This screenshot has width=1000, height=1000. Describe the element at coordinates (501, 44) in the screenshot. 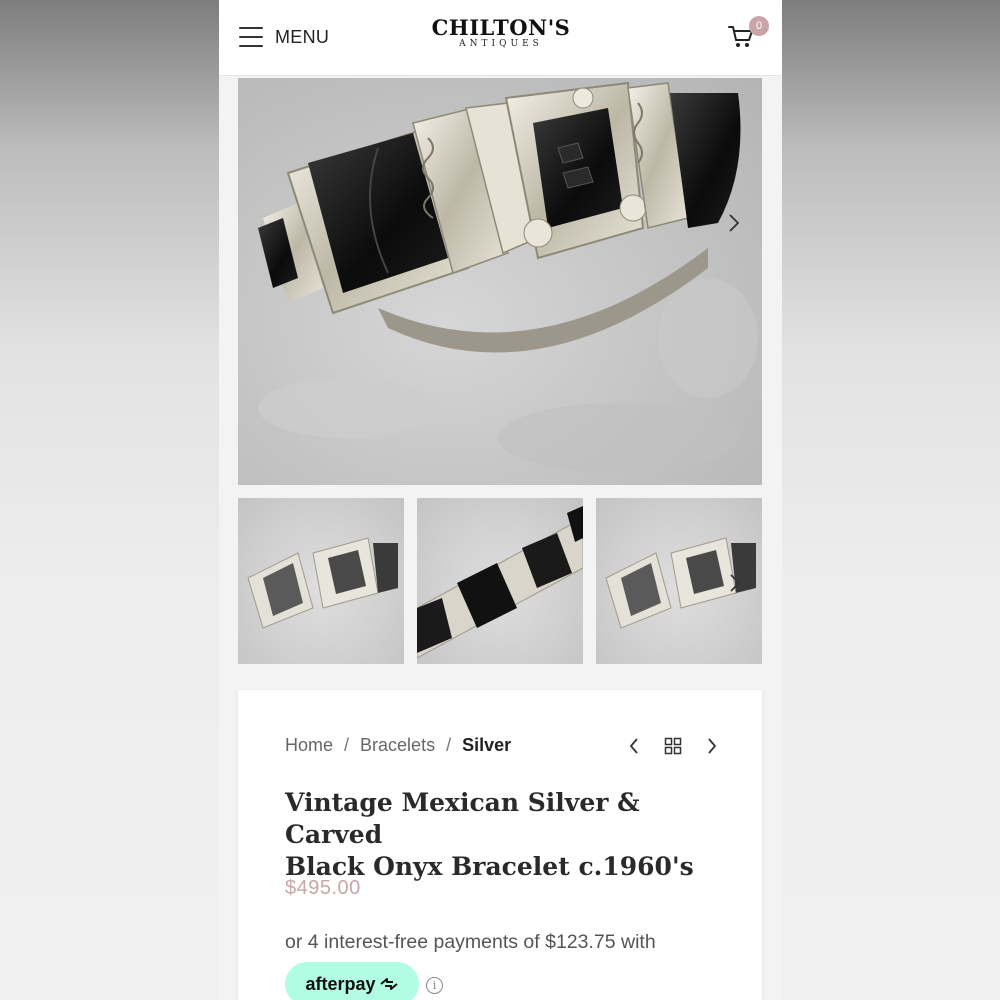

I see `logo-subtitle: ANTIQUES` at that location.